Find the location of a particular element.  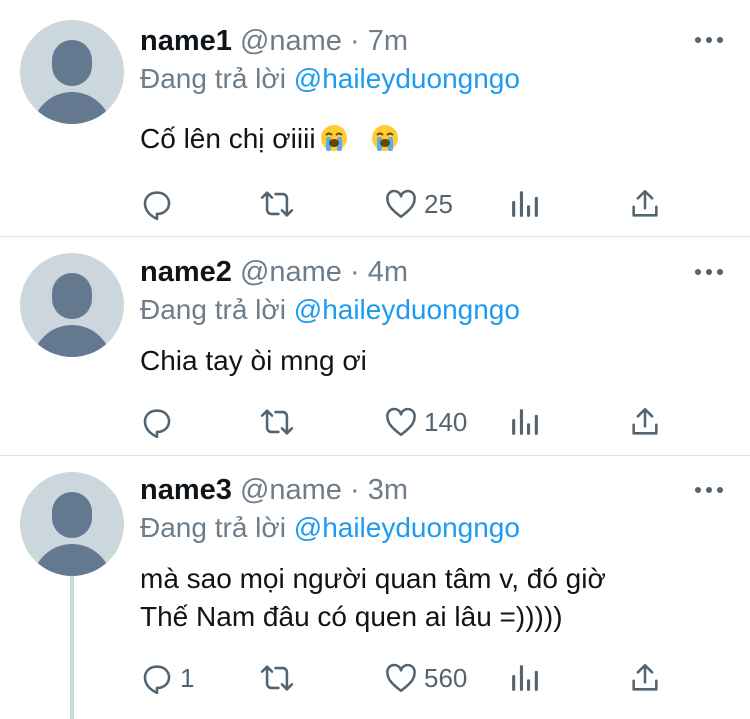

action-bar: 140 is located at coordinates (410, 422).